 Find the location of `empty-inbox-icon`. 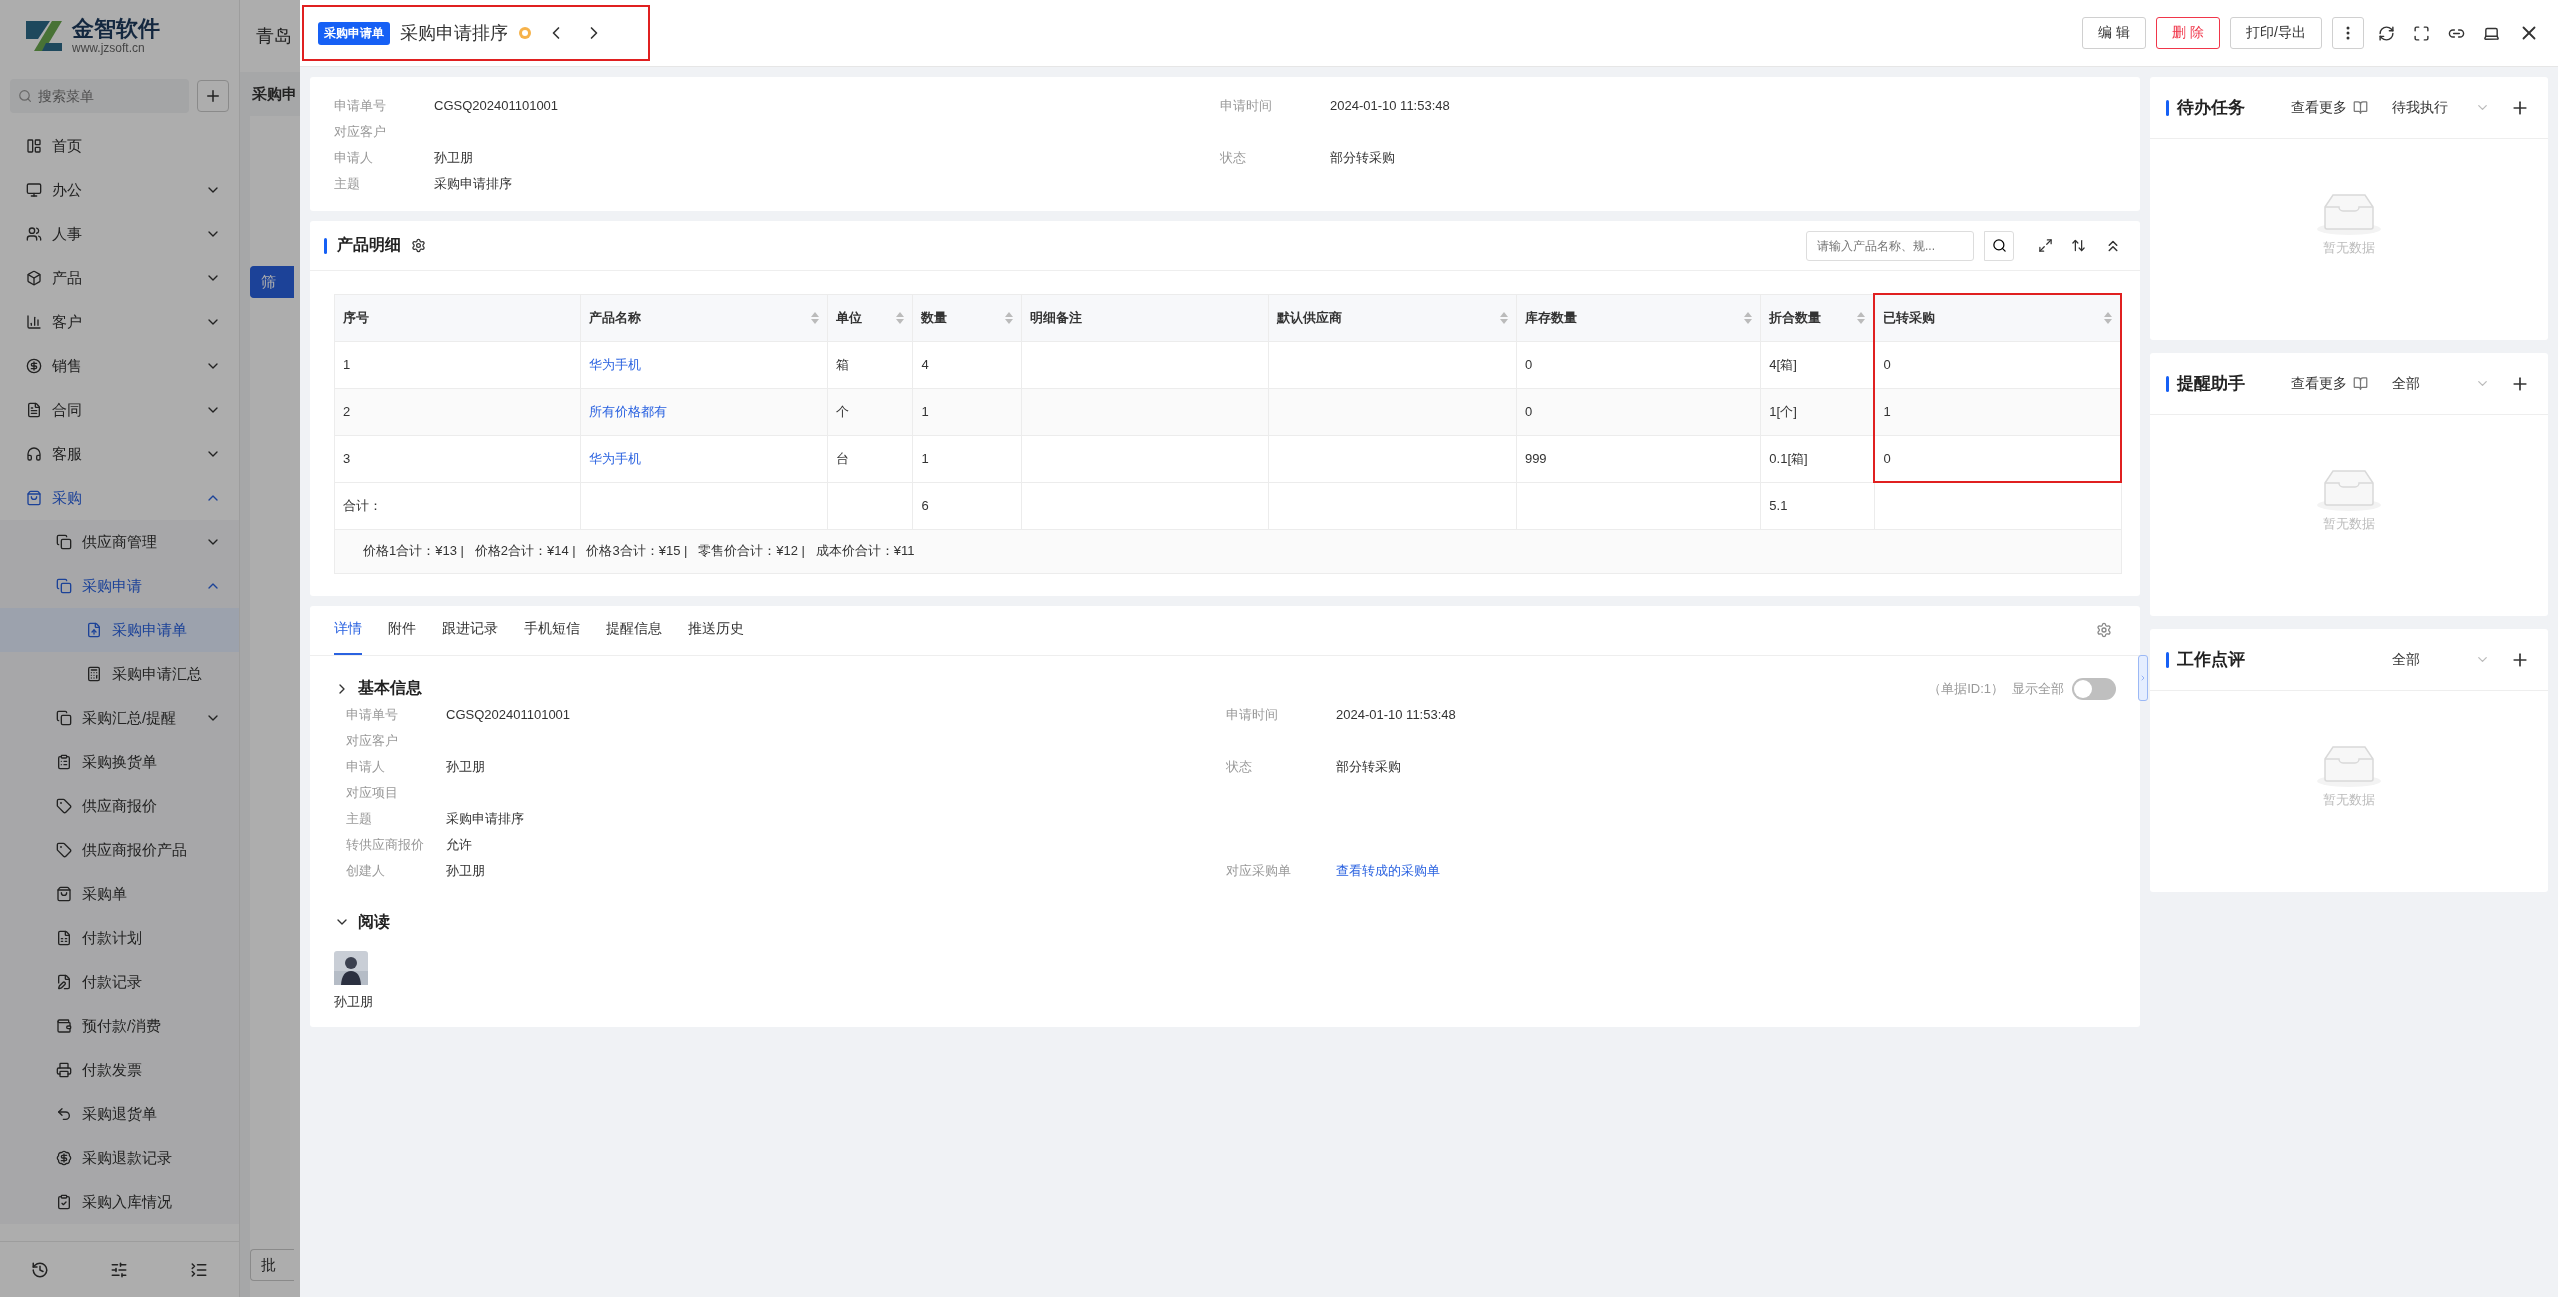

empty-inbox-icon is located at coordinates (2349, 765).